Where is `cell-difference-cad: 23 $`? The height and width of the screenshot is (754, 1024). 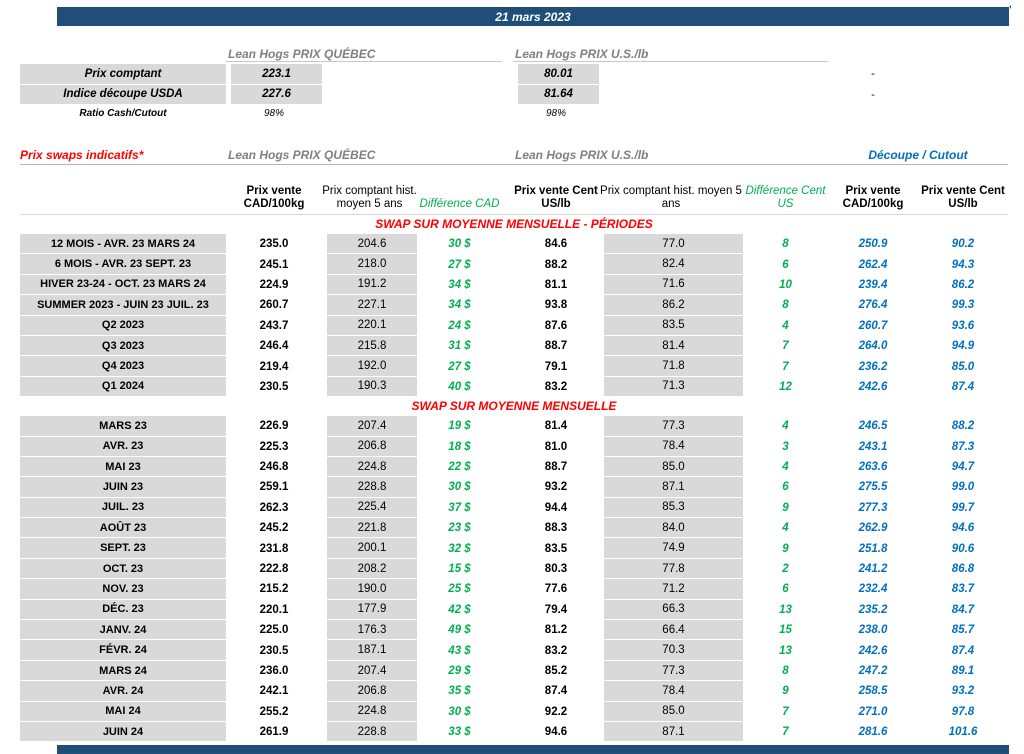
cell-difference-cad: 23 $ is located at coordinates (459, 528).